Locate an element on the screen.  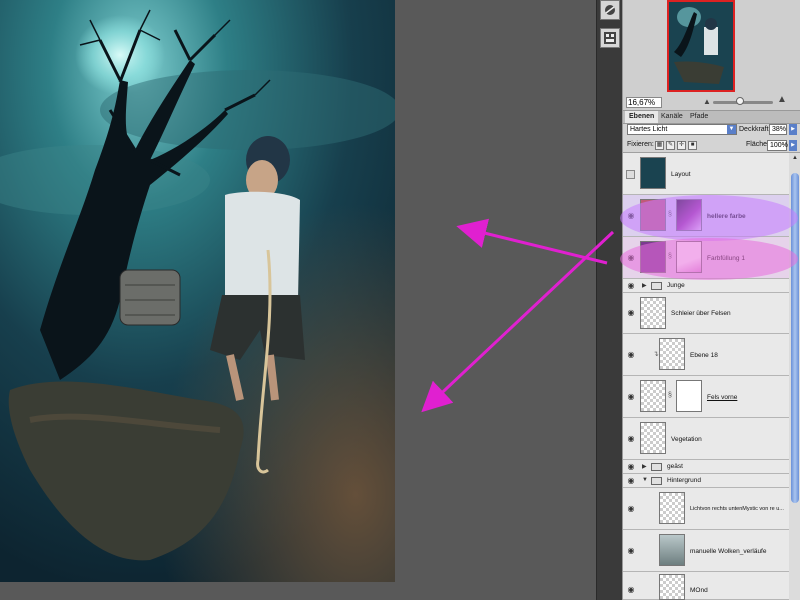
layer-name: Layout is located at coordinates (681, 174).